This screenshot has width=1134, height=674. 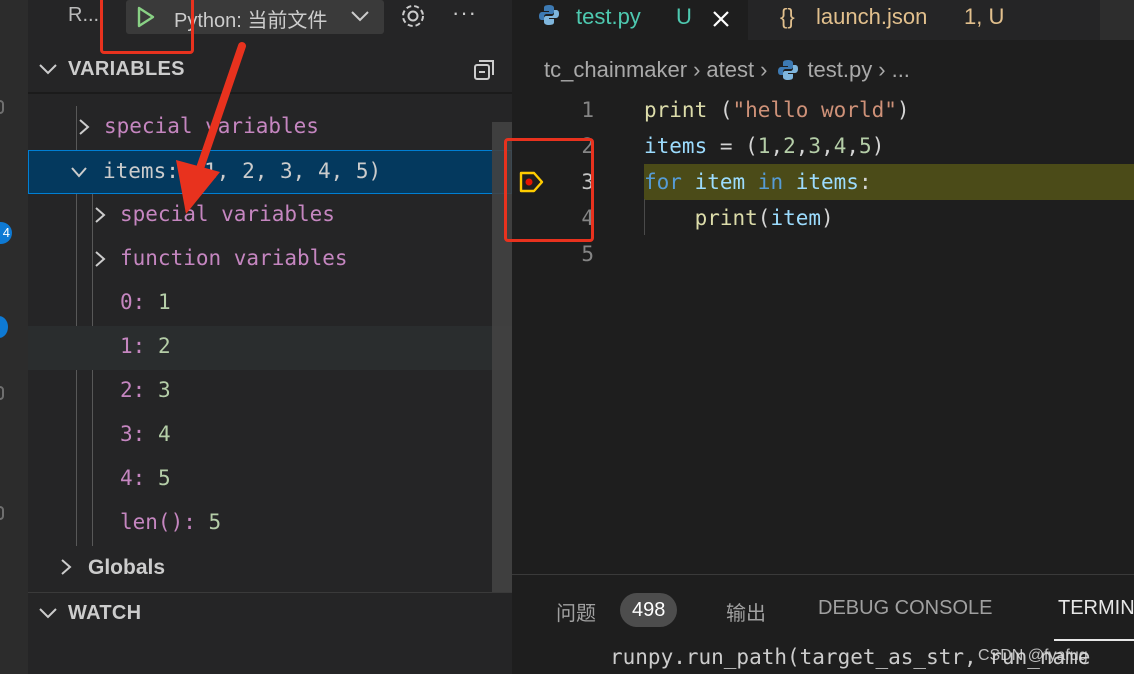 What do you see at coordinates (905, 608) in the screenshot?
I see `tab-debug-console: DEBUG CONSOLE` at bounding box center [905, 608].